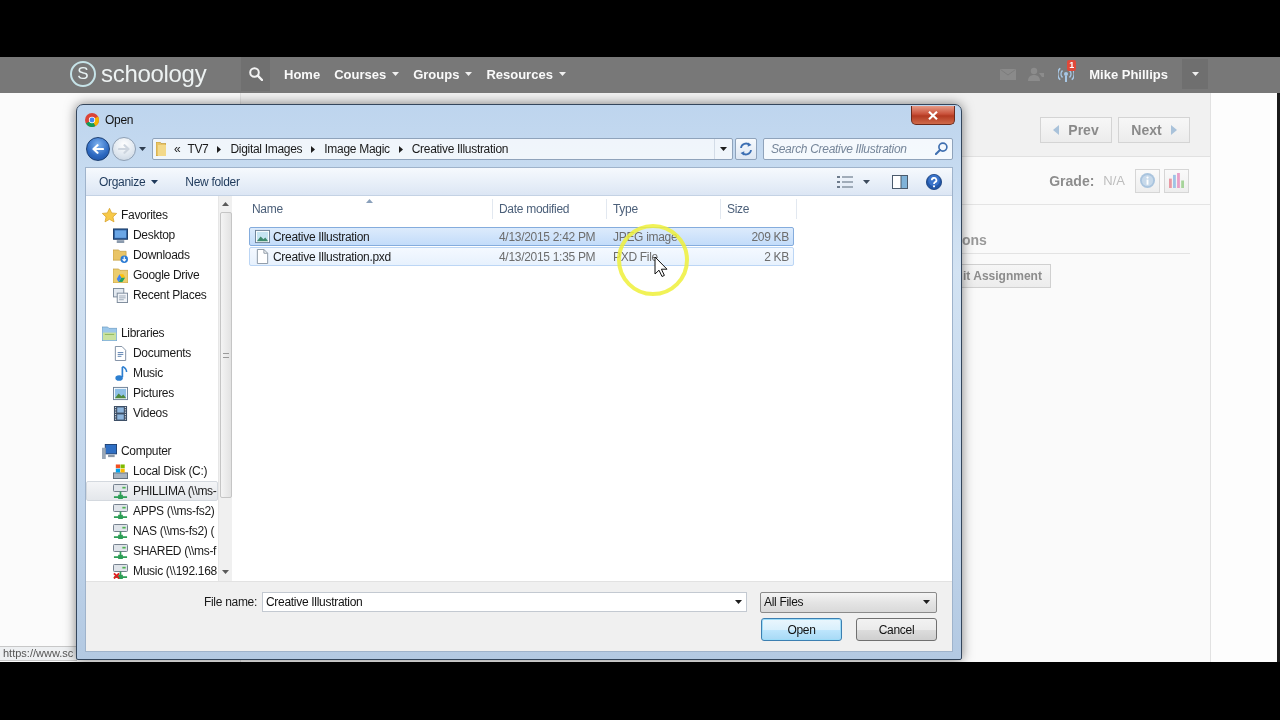 This screenshot has width=1280, height=720. Describe the element at coordinates (225, 355) in the screenshot. I see `scrollbar-thumb` at that location.